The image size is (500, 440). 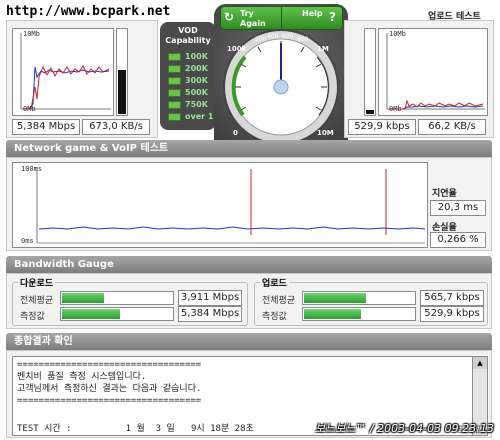 What do you see at coordinates (116, 127) in the screenshot?
I see `download-rate-kbs: 673,0 KB/s` at bounding box center [116, 127].